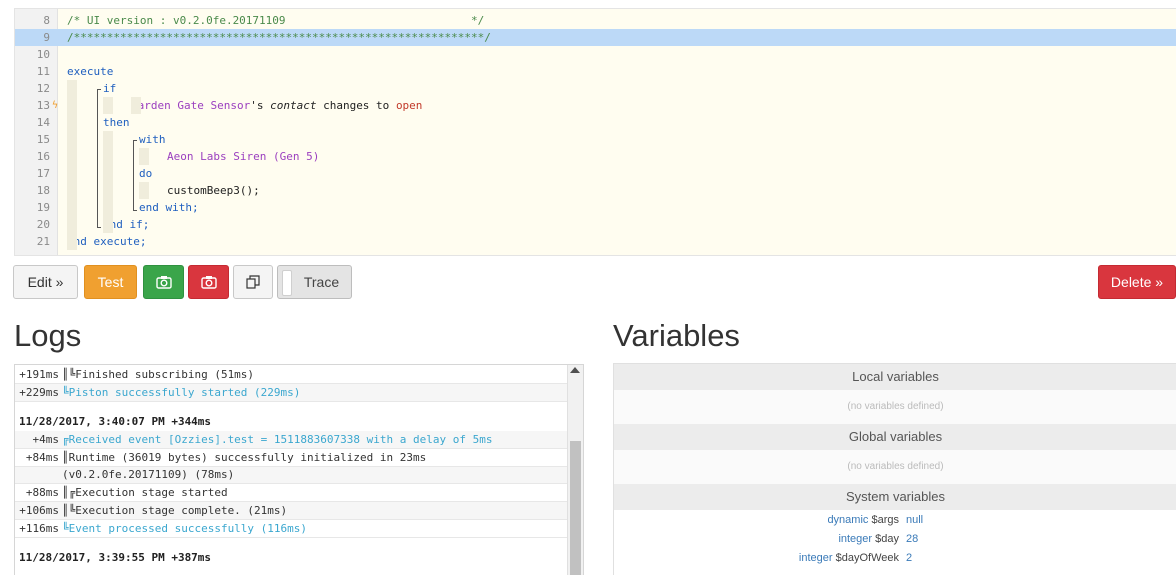 This screenshot has width=1176, height=575. Describe the element at coordinates (595, 156) in the screenshot. I see `code-line: 16 Aeon Labs Siren (Gen 5)` at that location.